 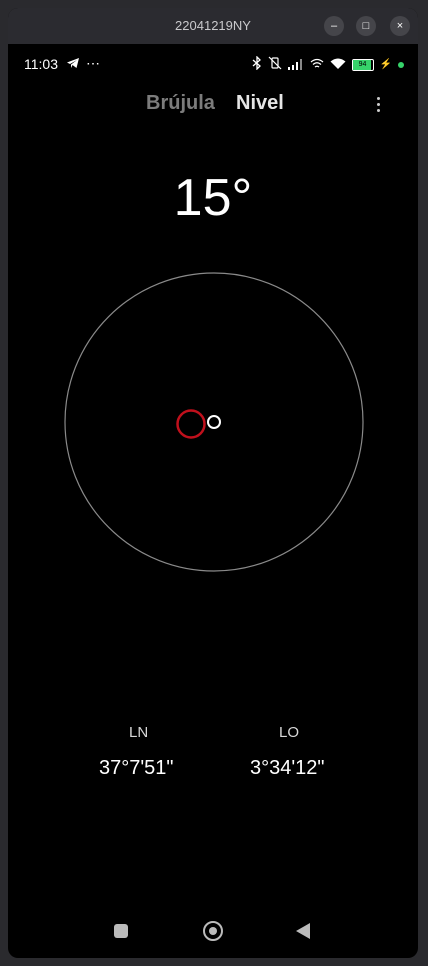 I want to click on telegram-icon, so click(x=73, y=64).